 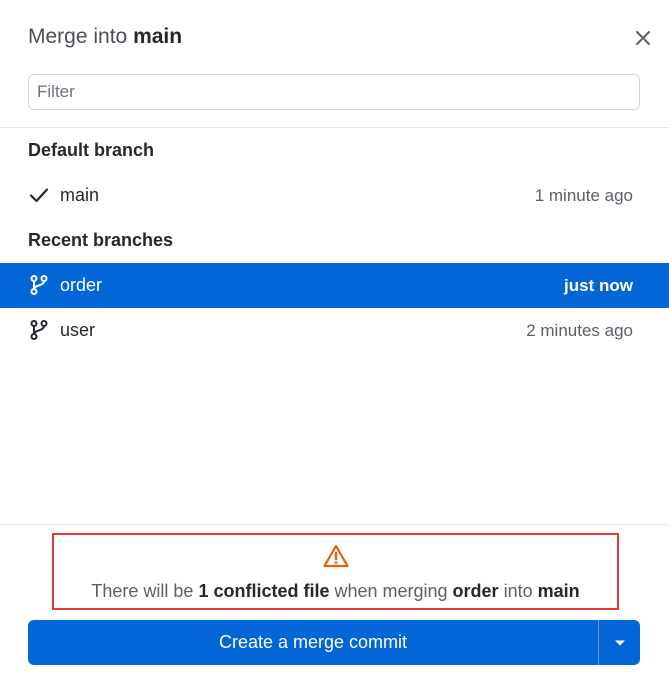 I want to click on close-button, so click(x=643, y=38).